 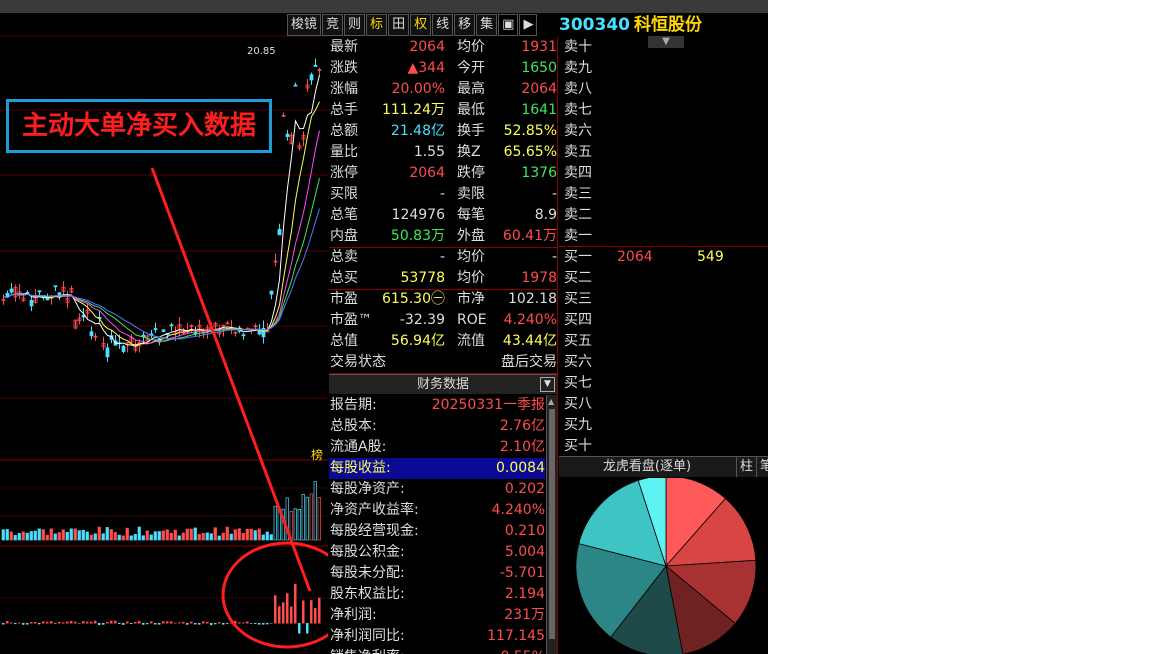 What do you see at coordinates (437, 489) in the screenshot?
I see `finance-row: 每股净资产: 0.202` at bounding box center [437, 489].